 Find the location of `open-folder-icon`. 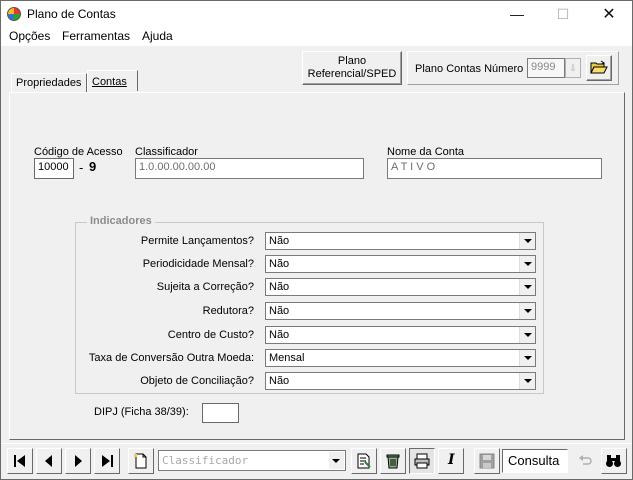

open-folder-icon is located at coordinates (599, 67).